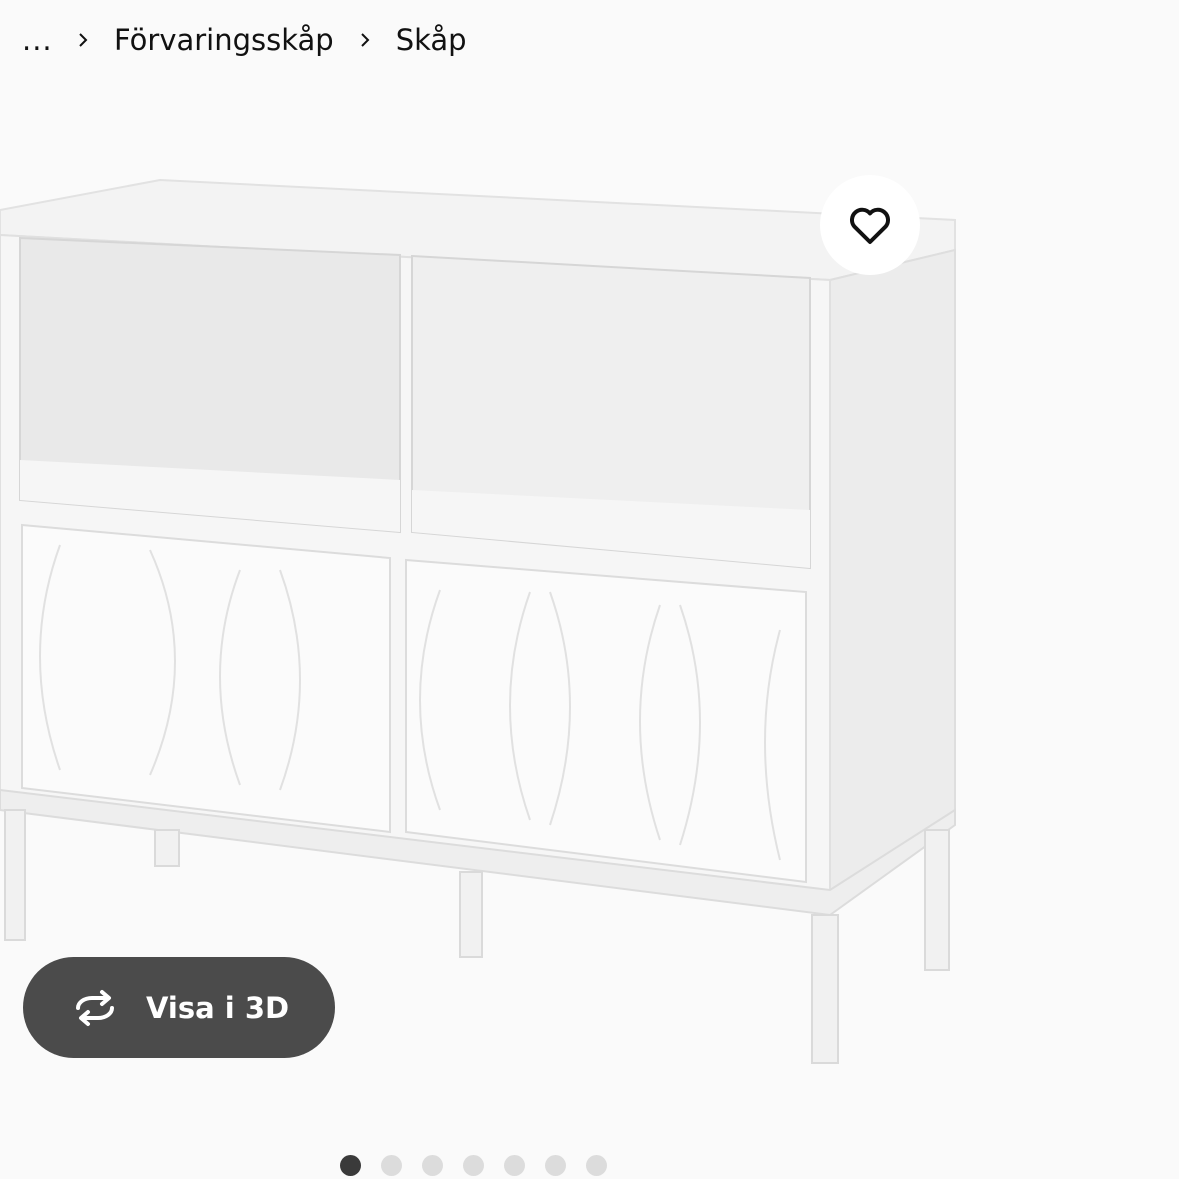 The height and width of the screenshot is (1179, 1179). Describe the element at coordinates (95, 1008) in the screenshot. I see `rotate-3d-icon` at that location.